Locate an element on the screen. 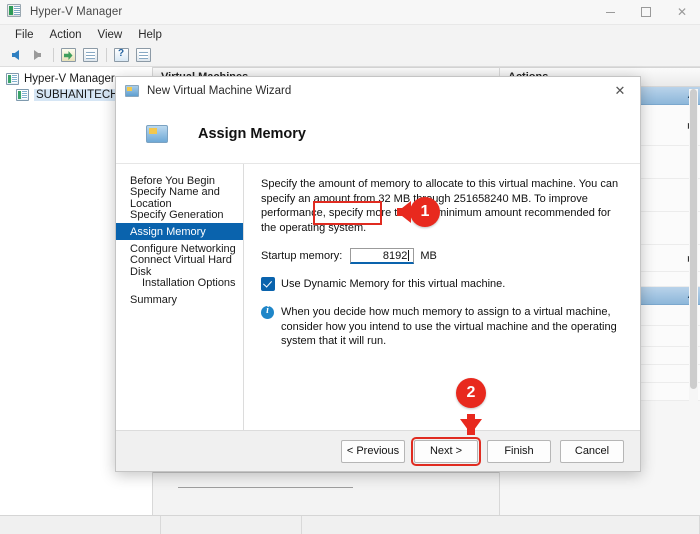 This screenshot has height=534, width=700. title-bar: Hyper-V Manager ✕ is located at coordinates (350, 12).